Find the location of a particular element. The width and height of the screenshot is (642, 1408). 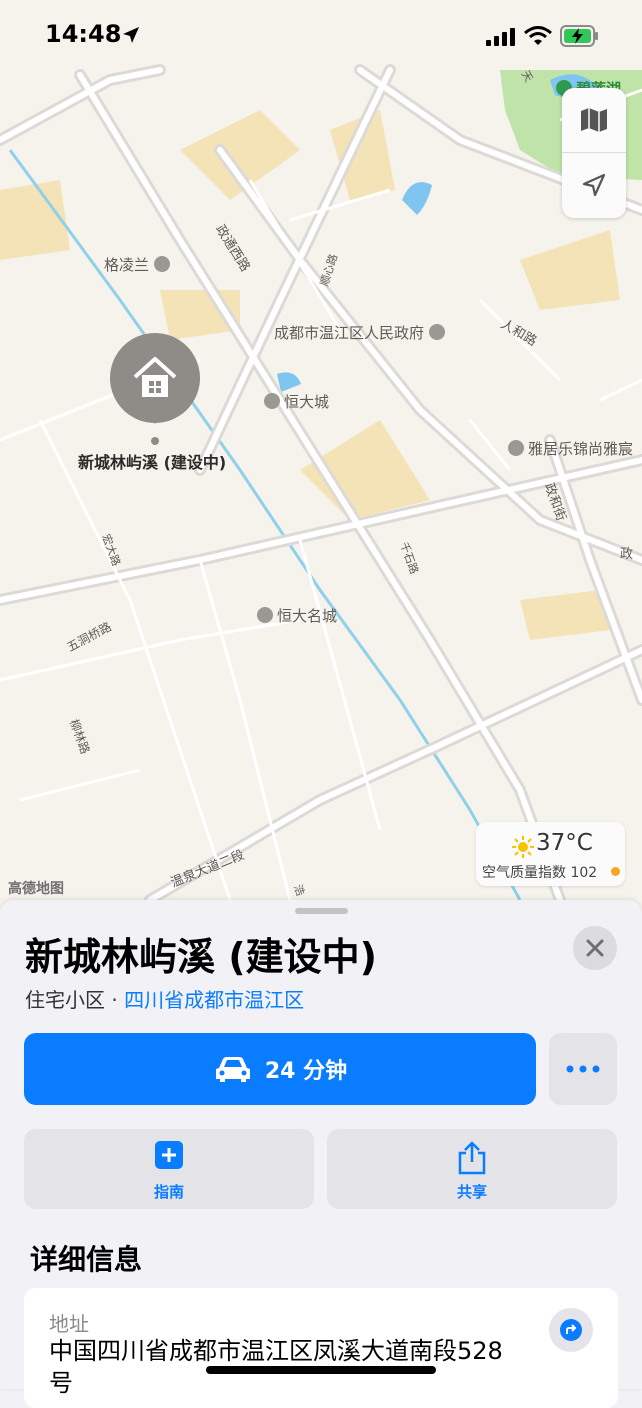

map-mode-icon is located at coordinates (594, 120).